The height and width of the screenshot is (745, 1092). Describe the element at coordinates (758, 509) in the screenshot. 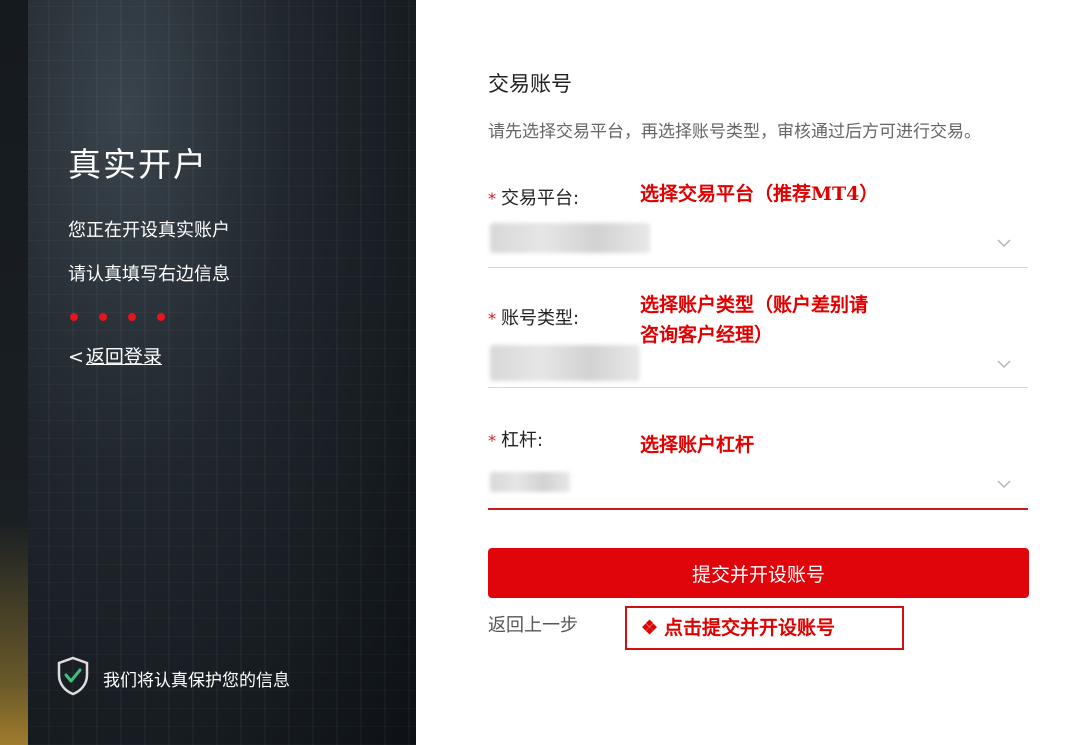

I see `leverage-underline` at that location.